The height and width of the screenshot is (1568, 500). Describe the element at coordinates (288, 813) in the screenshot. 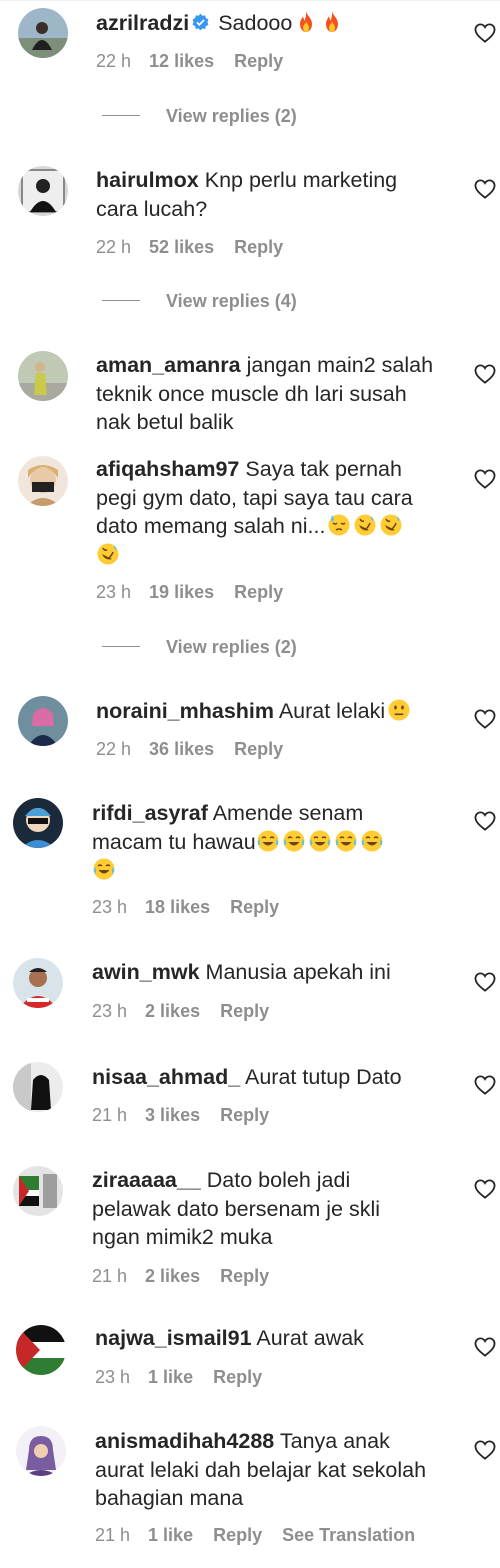

I see `comment-body: Amende senam` at that location.